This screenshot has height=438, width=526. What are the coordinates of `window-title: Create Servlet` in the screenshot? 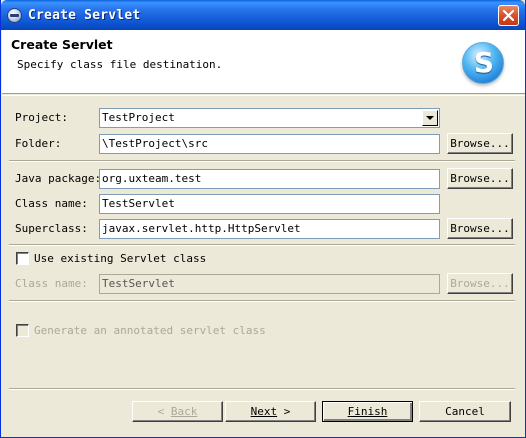 It's located at (84, 15).